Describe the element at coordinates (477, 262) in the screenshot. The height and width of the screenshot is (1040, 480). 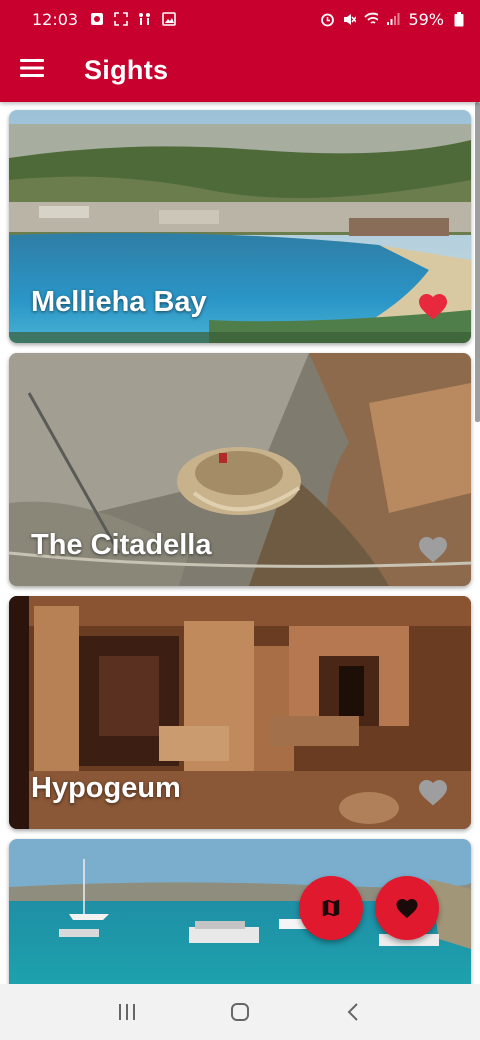
I see `scrollbar` at that location.